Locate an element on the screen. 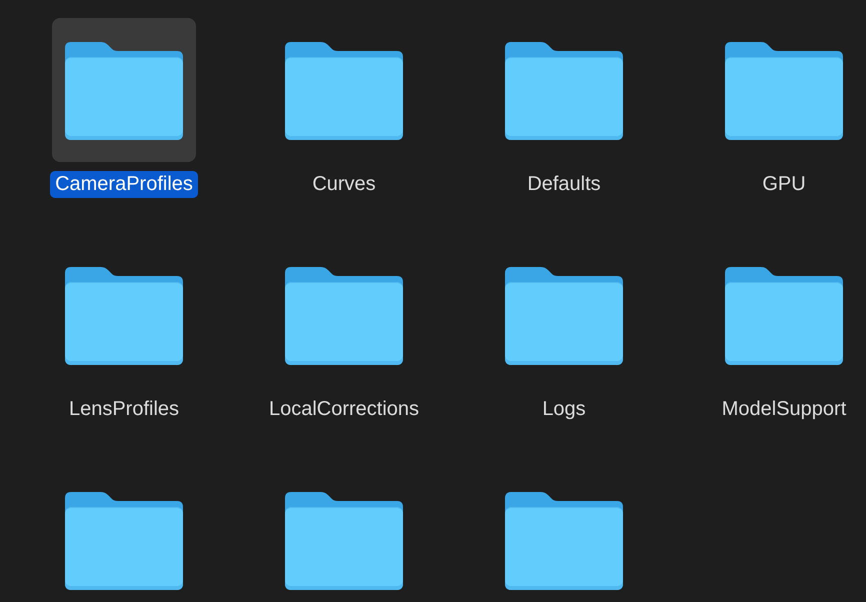 This screenshot has height=602, width=866. folder-name: GPU is located at coordinates (784, 184).